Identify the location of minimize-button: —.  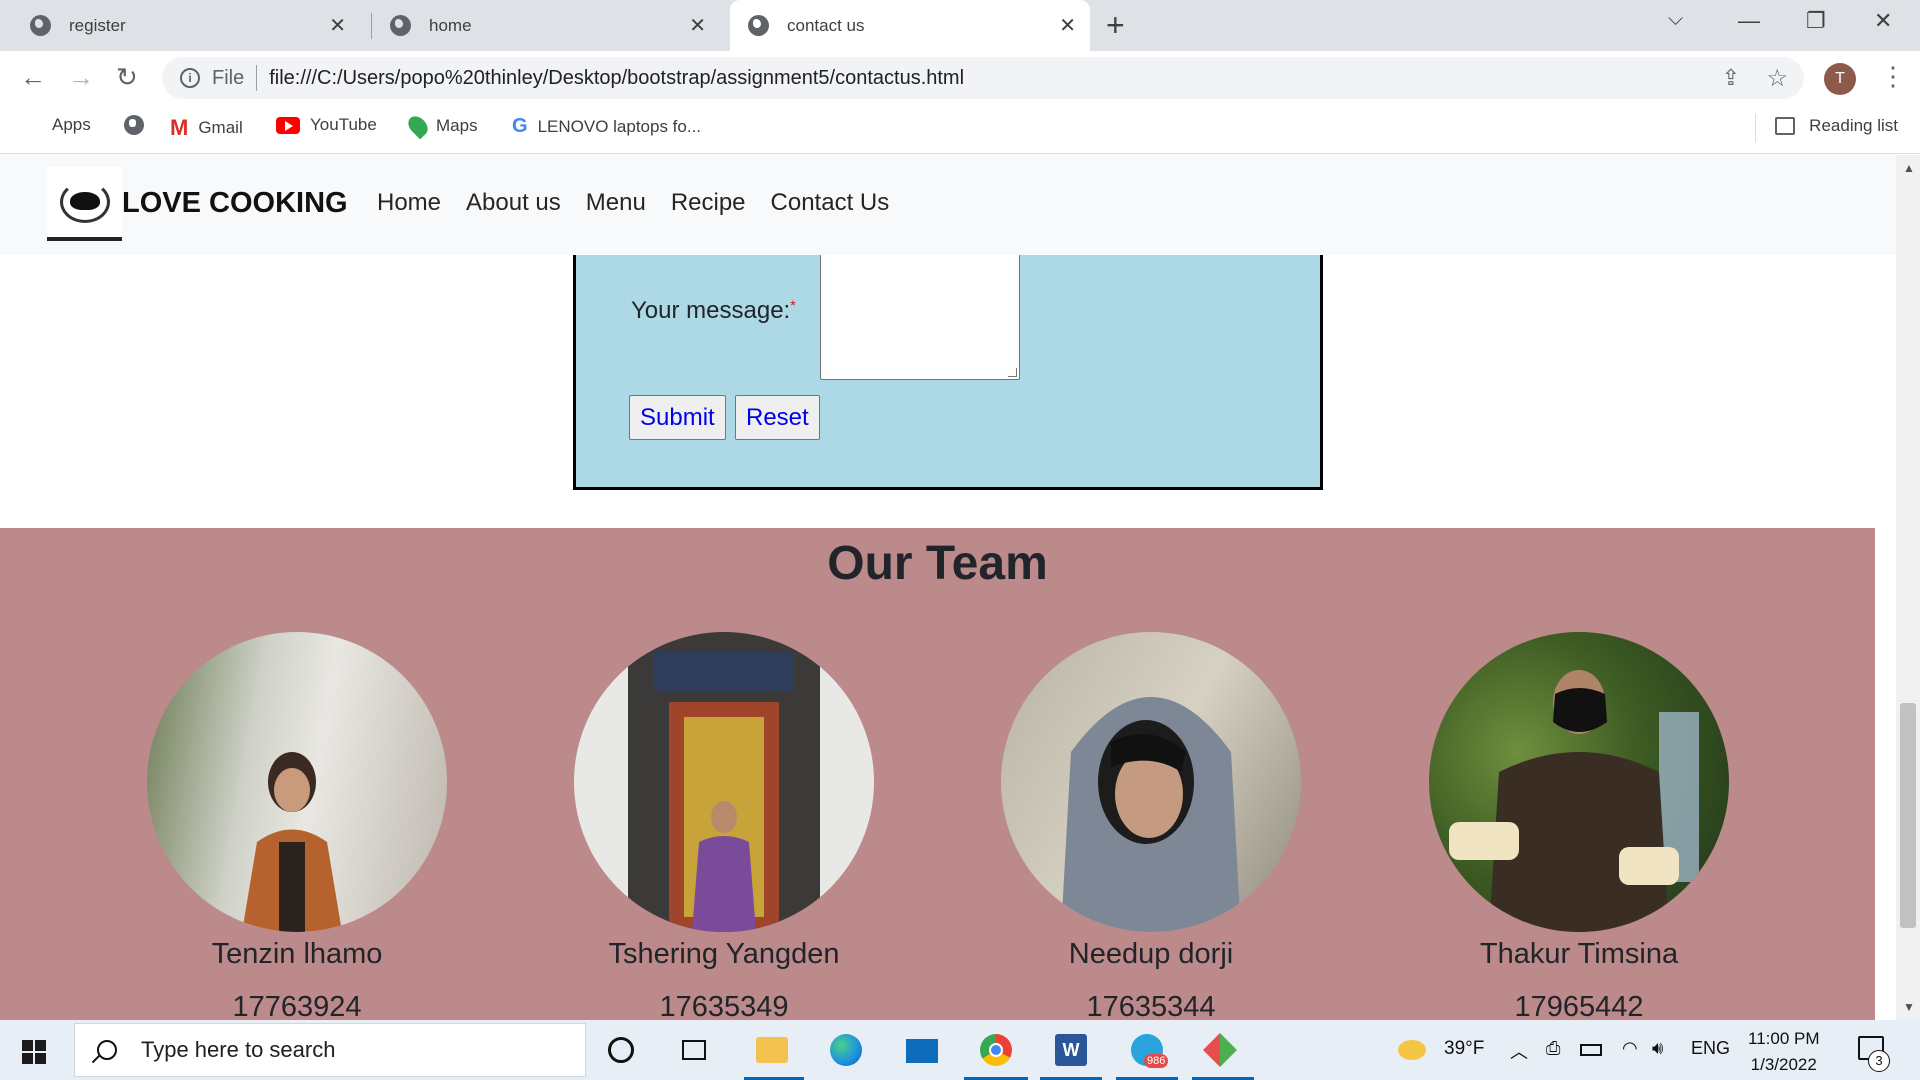
(1749, 21).